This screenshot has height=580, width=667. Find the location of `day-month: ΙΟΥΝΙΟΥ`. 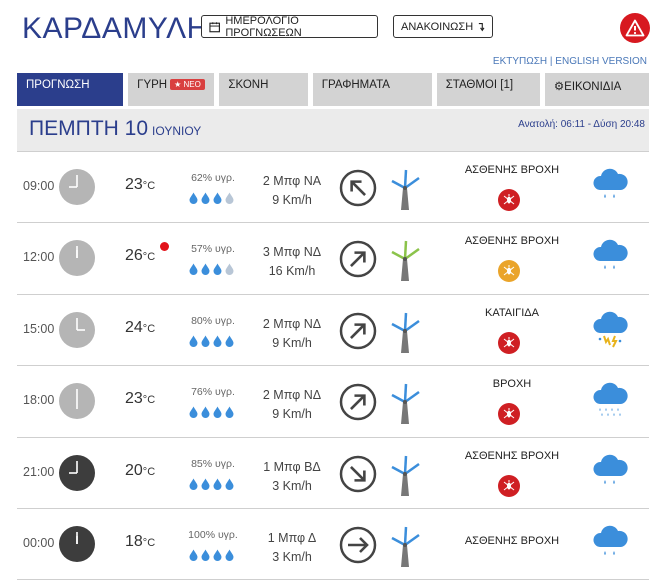

day-month: ΙΟΥΝΙΟΥ is located at coordinates (177, 131).